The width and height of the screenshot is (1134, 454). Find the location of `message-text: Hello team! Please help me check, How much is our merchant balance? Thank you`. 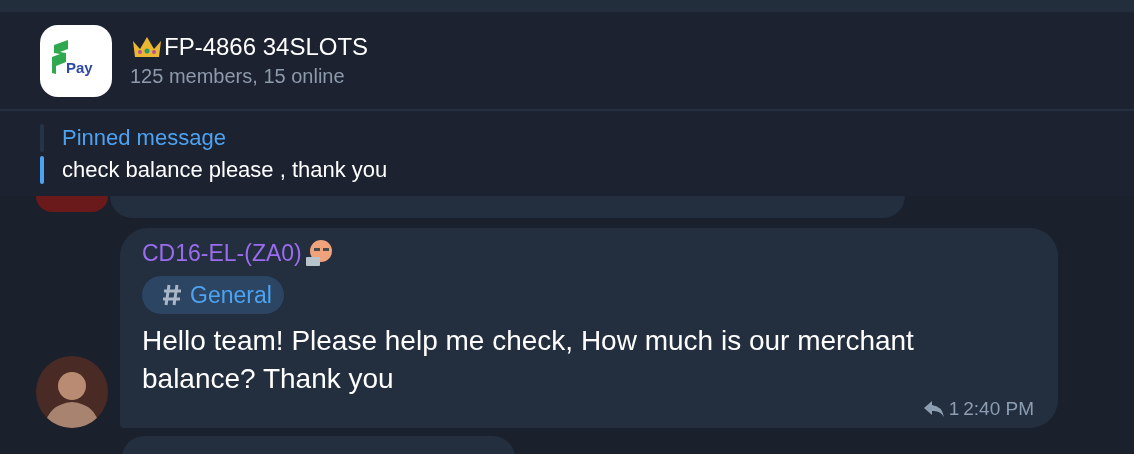

message-text: Hello team! Please help me check, How much is our merchant balance? Thank you is located at coordinates (528, 360).